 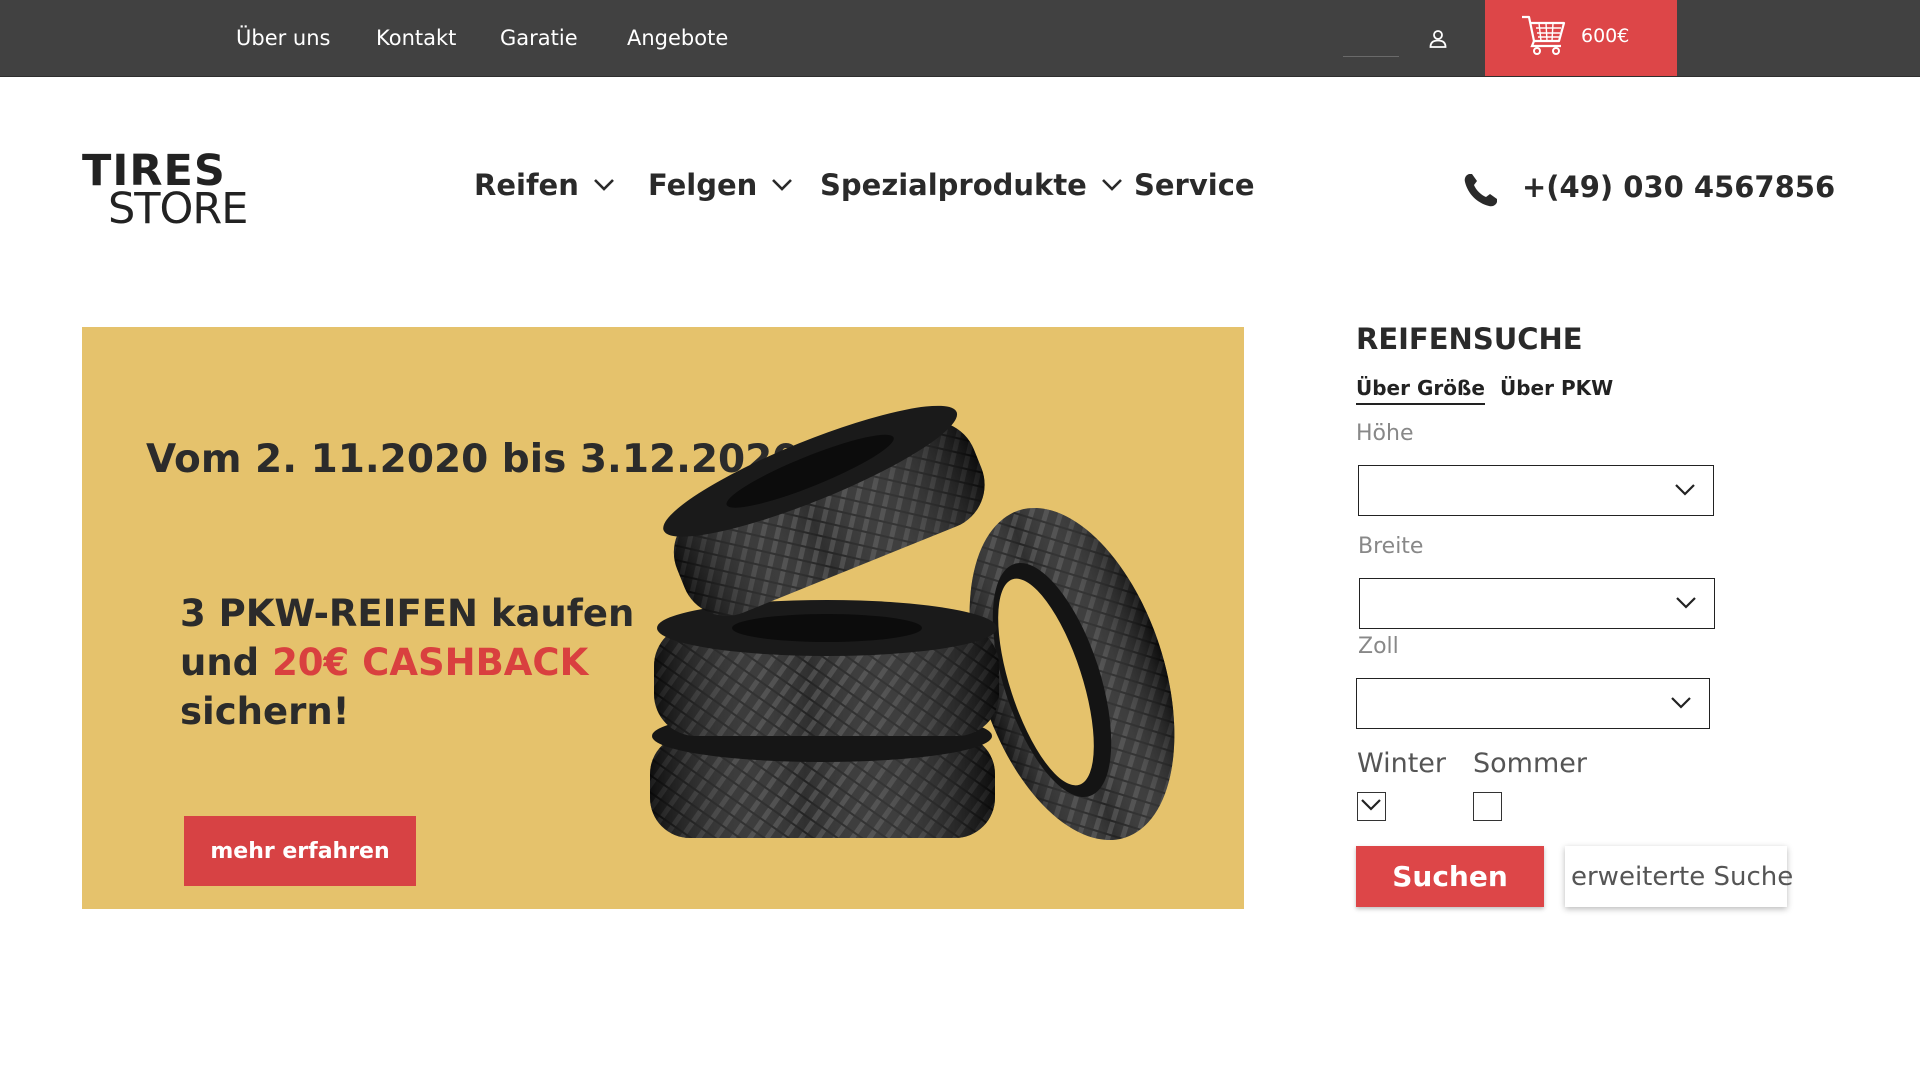 I want to click on cart-total: 600€, so click(x=1605, y=36).